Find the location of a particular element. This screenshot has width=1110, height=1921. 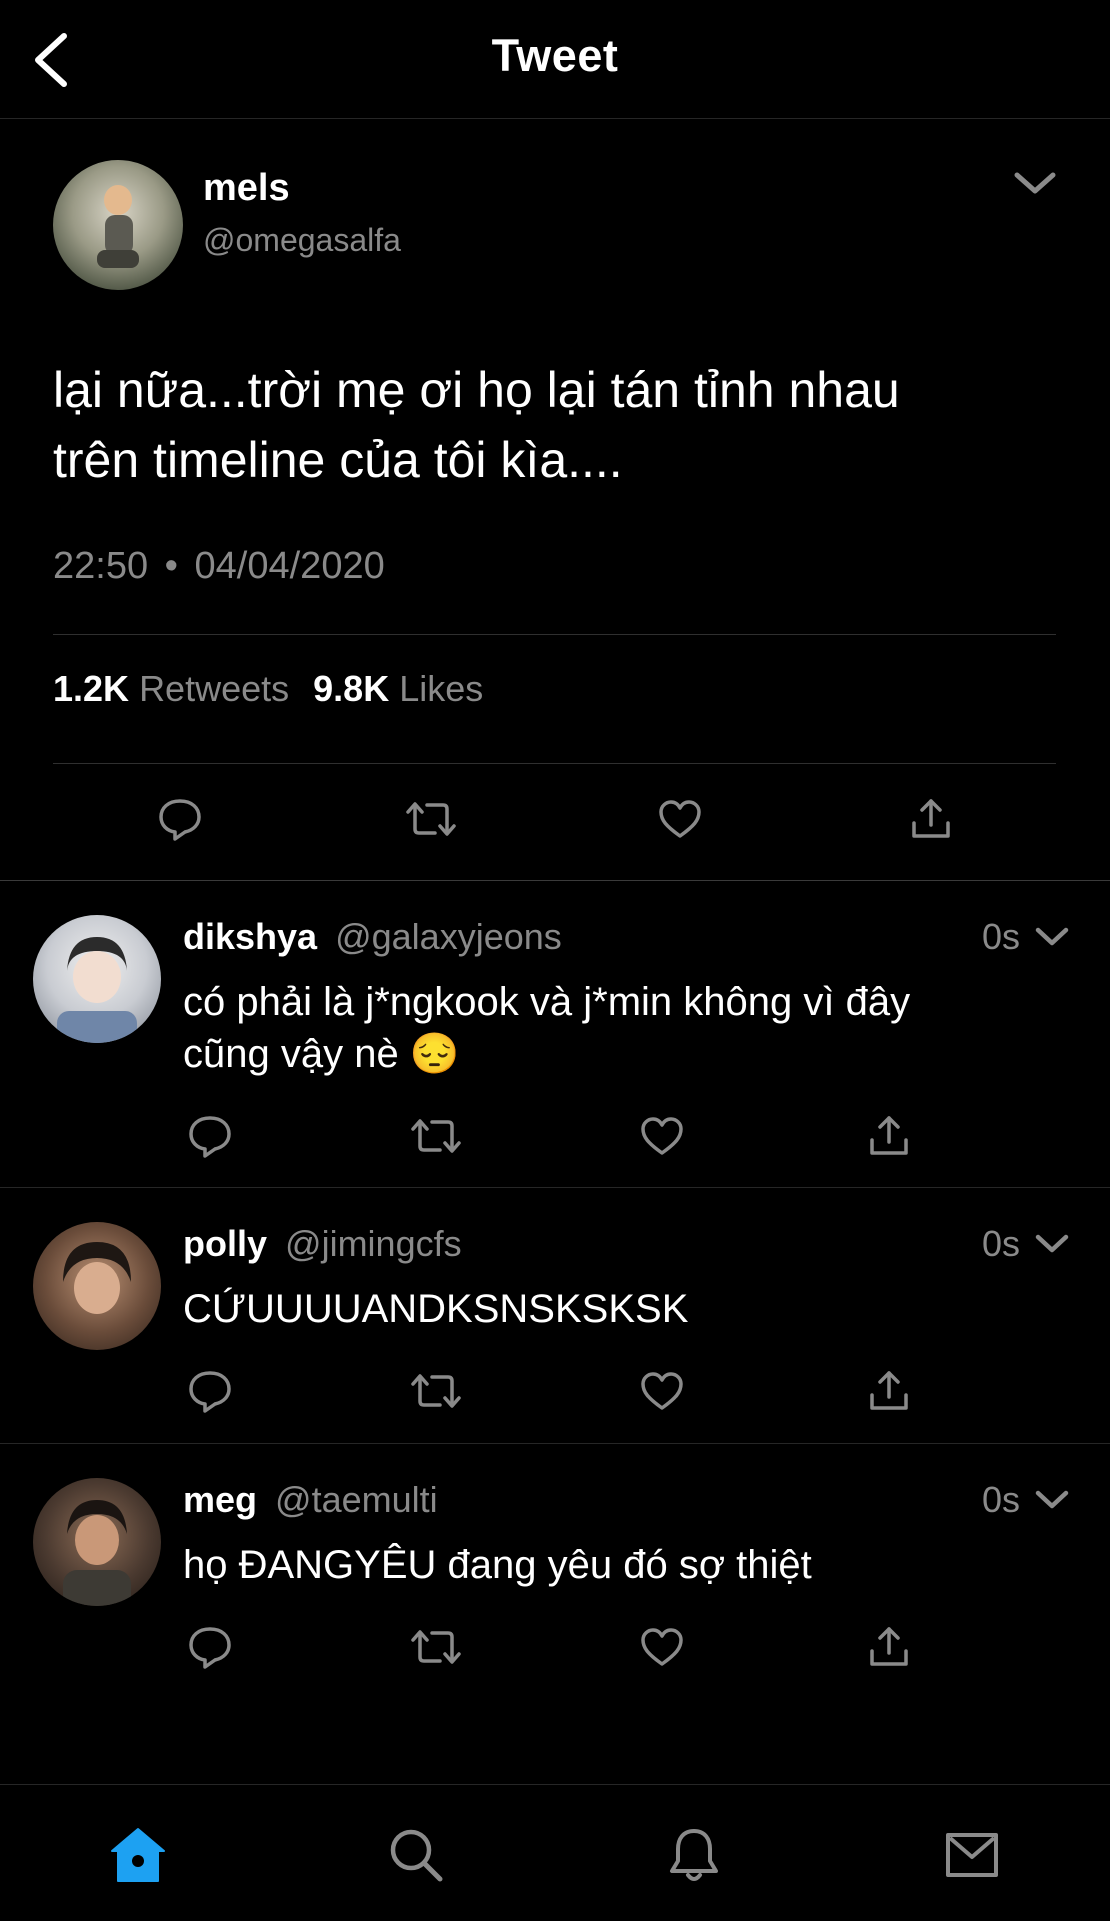

search-icon is located at coordinates (416, 1855).